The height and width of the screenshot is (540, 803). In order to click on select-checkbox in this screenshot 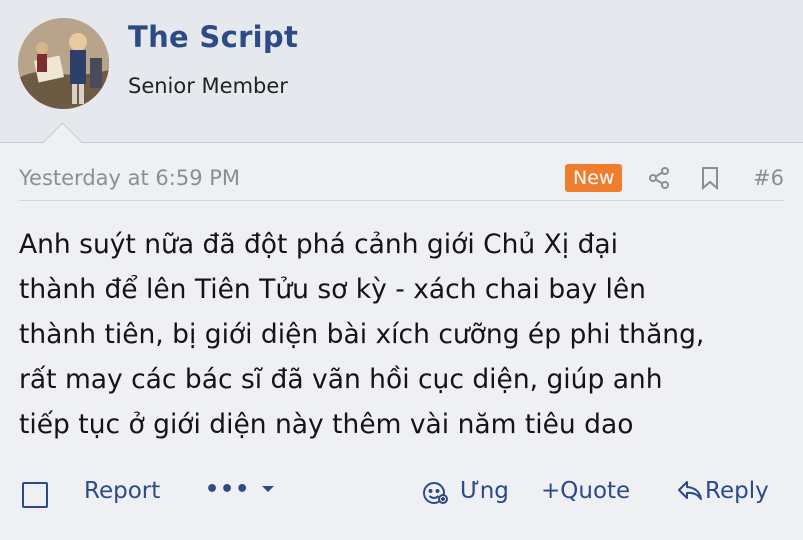, I will do `click(35, 495)`.